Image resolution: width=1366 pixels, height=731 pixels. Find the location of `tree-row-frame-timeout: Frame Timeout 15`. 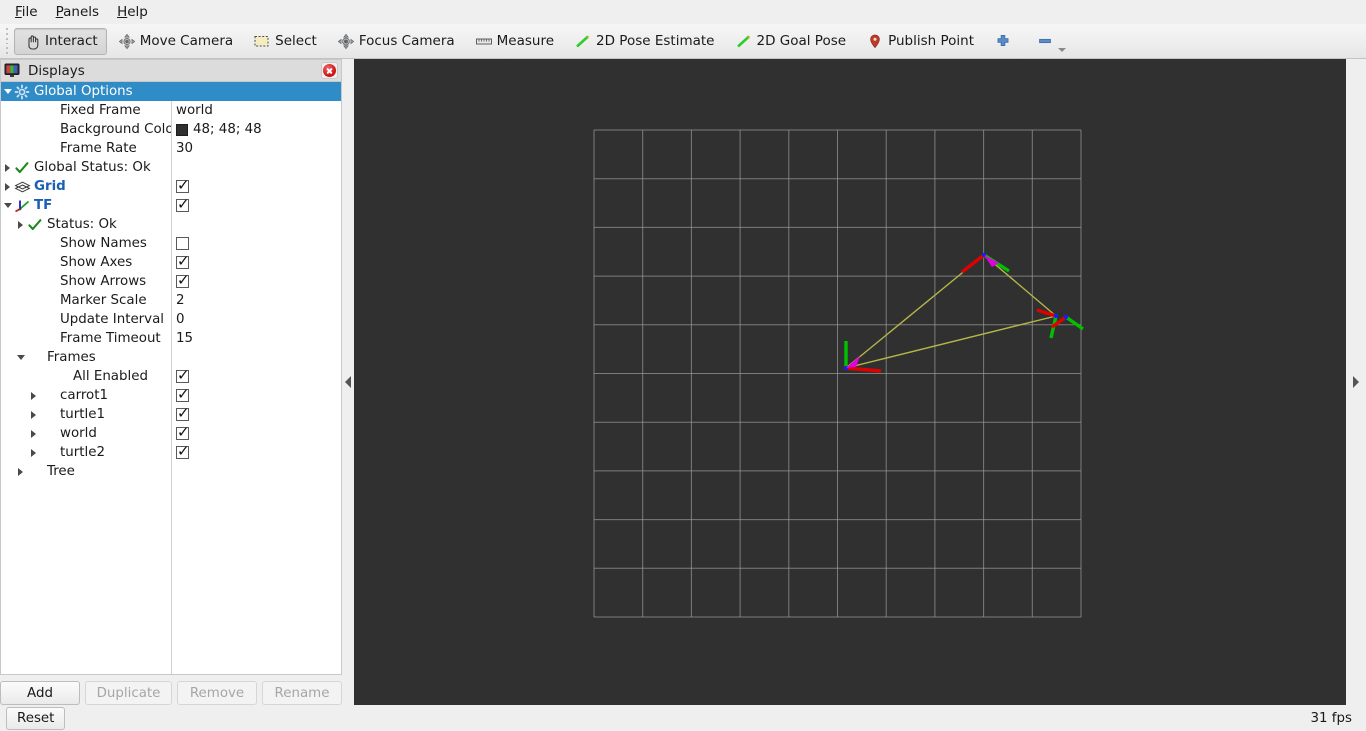

tree-row-frame-timeout: Frame Timeout 15 is located at coordinates (171, 338).